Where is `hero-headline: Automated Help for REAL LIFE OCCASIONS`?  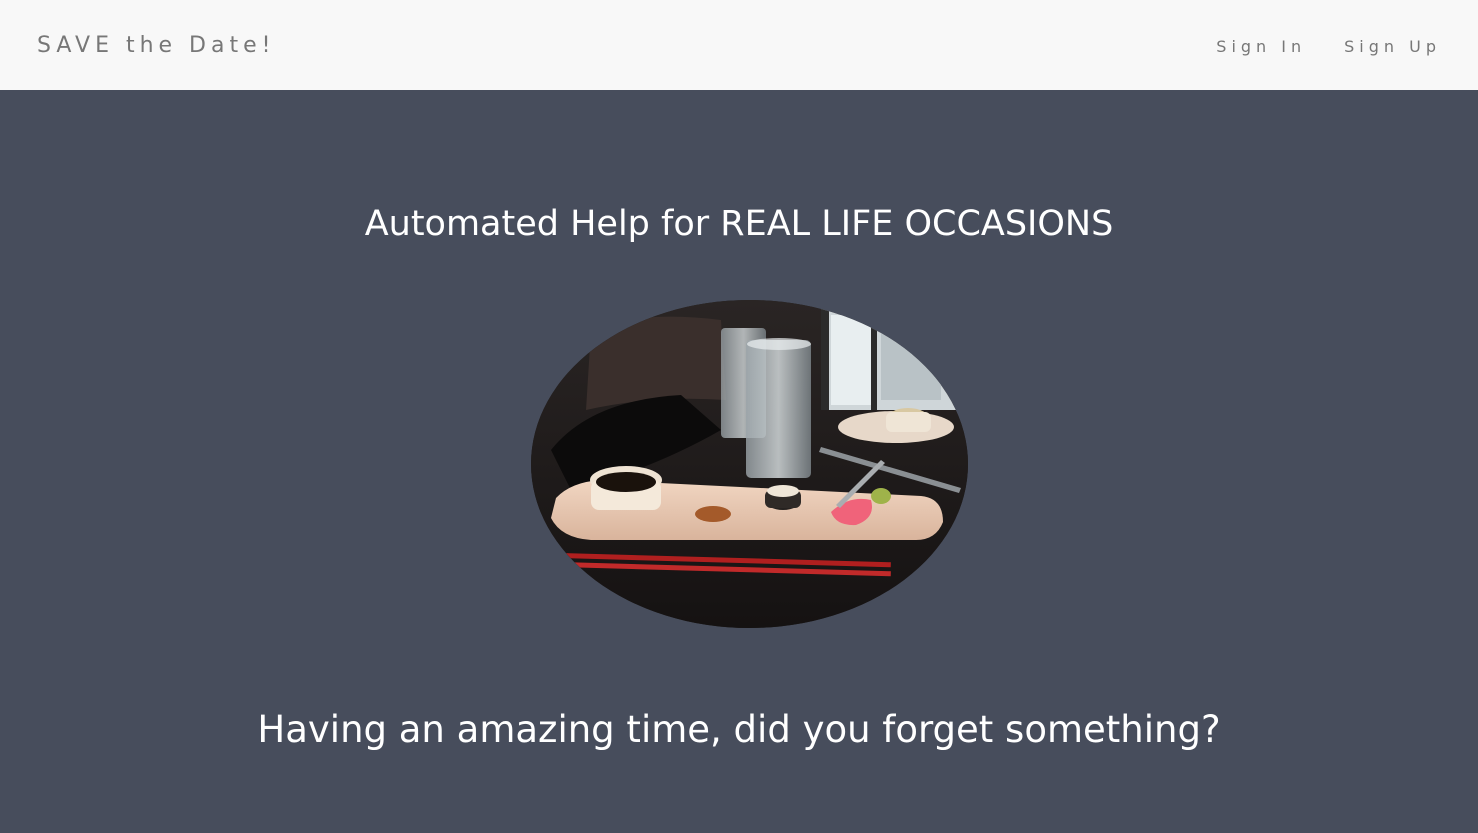 hero-headline: Automated Help for REAL LIFE OCCASIONS is located at coordinates (739, 224).